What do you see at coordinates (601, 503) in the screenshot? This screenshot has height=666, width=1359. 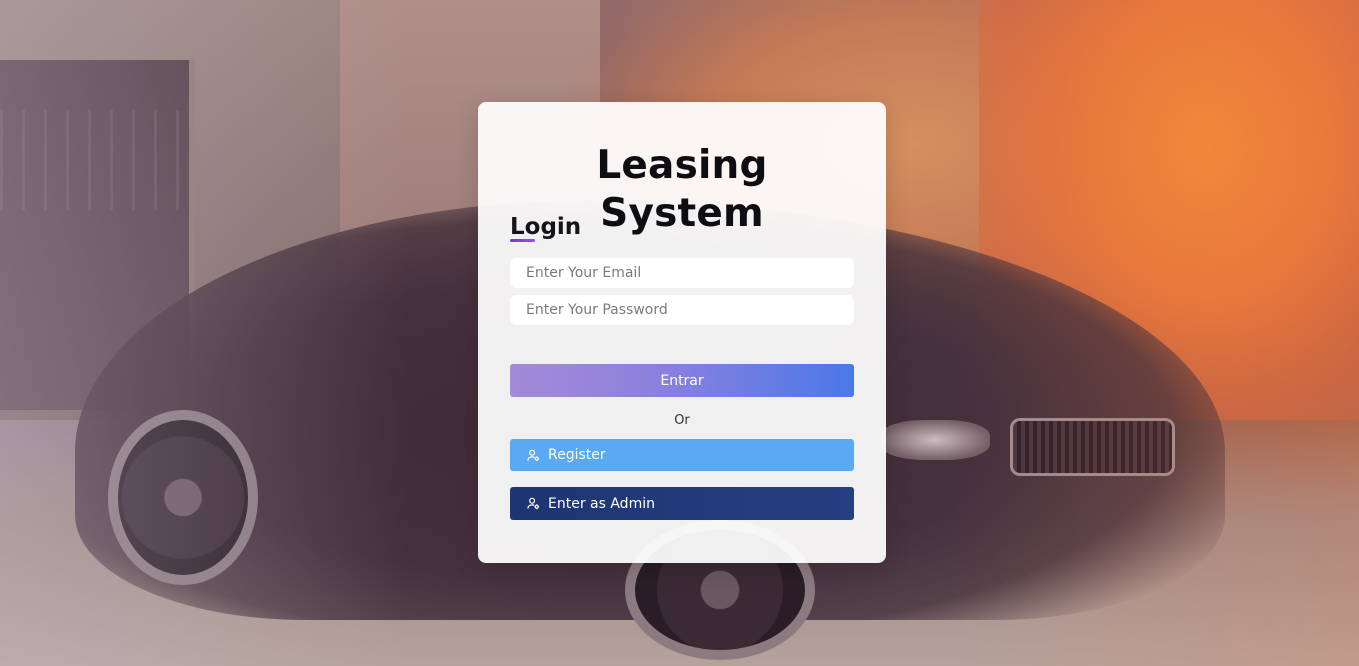 I see `admin-login-button-label: Enter as Admin` at bounding box center [601, 503].